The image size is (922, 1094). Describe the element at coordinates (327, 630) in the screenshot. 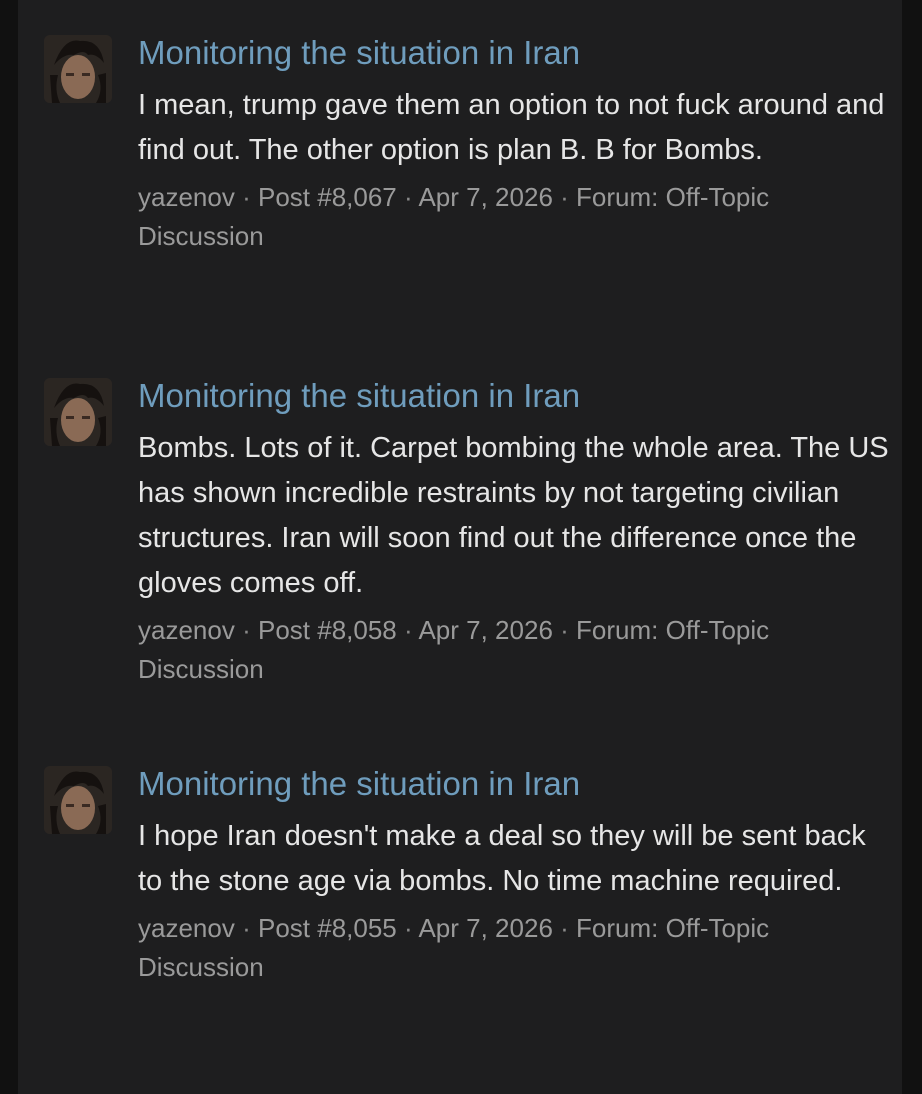

I see `post-number-link: Post #8,058` at that location.